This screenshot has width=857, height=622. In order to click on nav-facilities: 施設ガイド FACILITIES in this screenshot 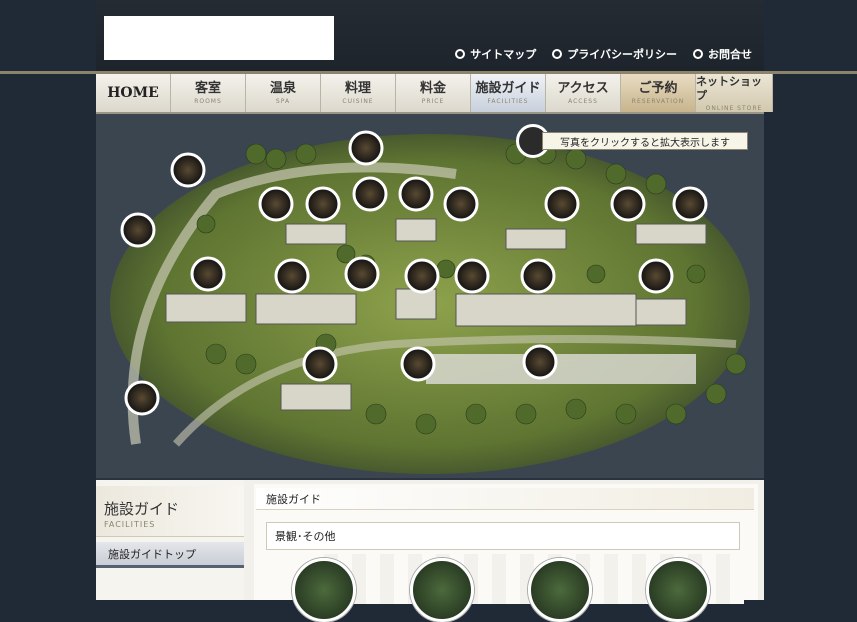, I will do `click(508, 93)`.